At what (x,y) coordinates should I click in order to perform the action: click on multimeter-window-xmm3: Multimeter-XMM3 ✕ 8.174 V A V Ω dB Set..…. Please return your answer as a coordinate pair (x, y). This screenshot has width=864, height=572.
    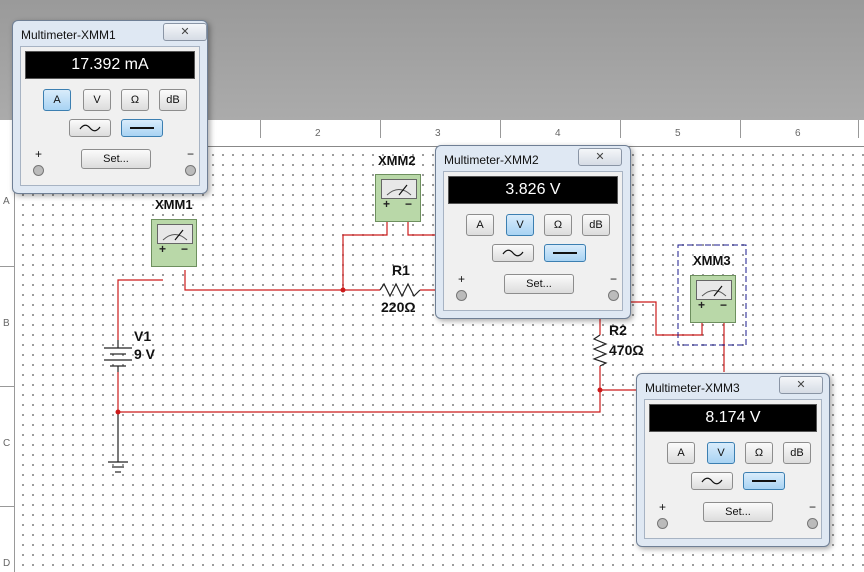
    Looking at the image, I should click on (733, 460).